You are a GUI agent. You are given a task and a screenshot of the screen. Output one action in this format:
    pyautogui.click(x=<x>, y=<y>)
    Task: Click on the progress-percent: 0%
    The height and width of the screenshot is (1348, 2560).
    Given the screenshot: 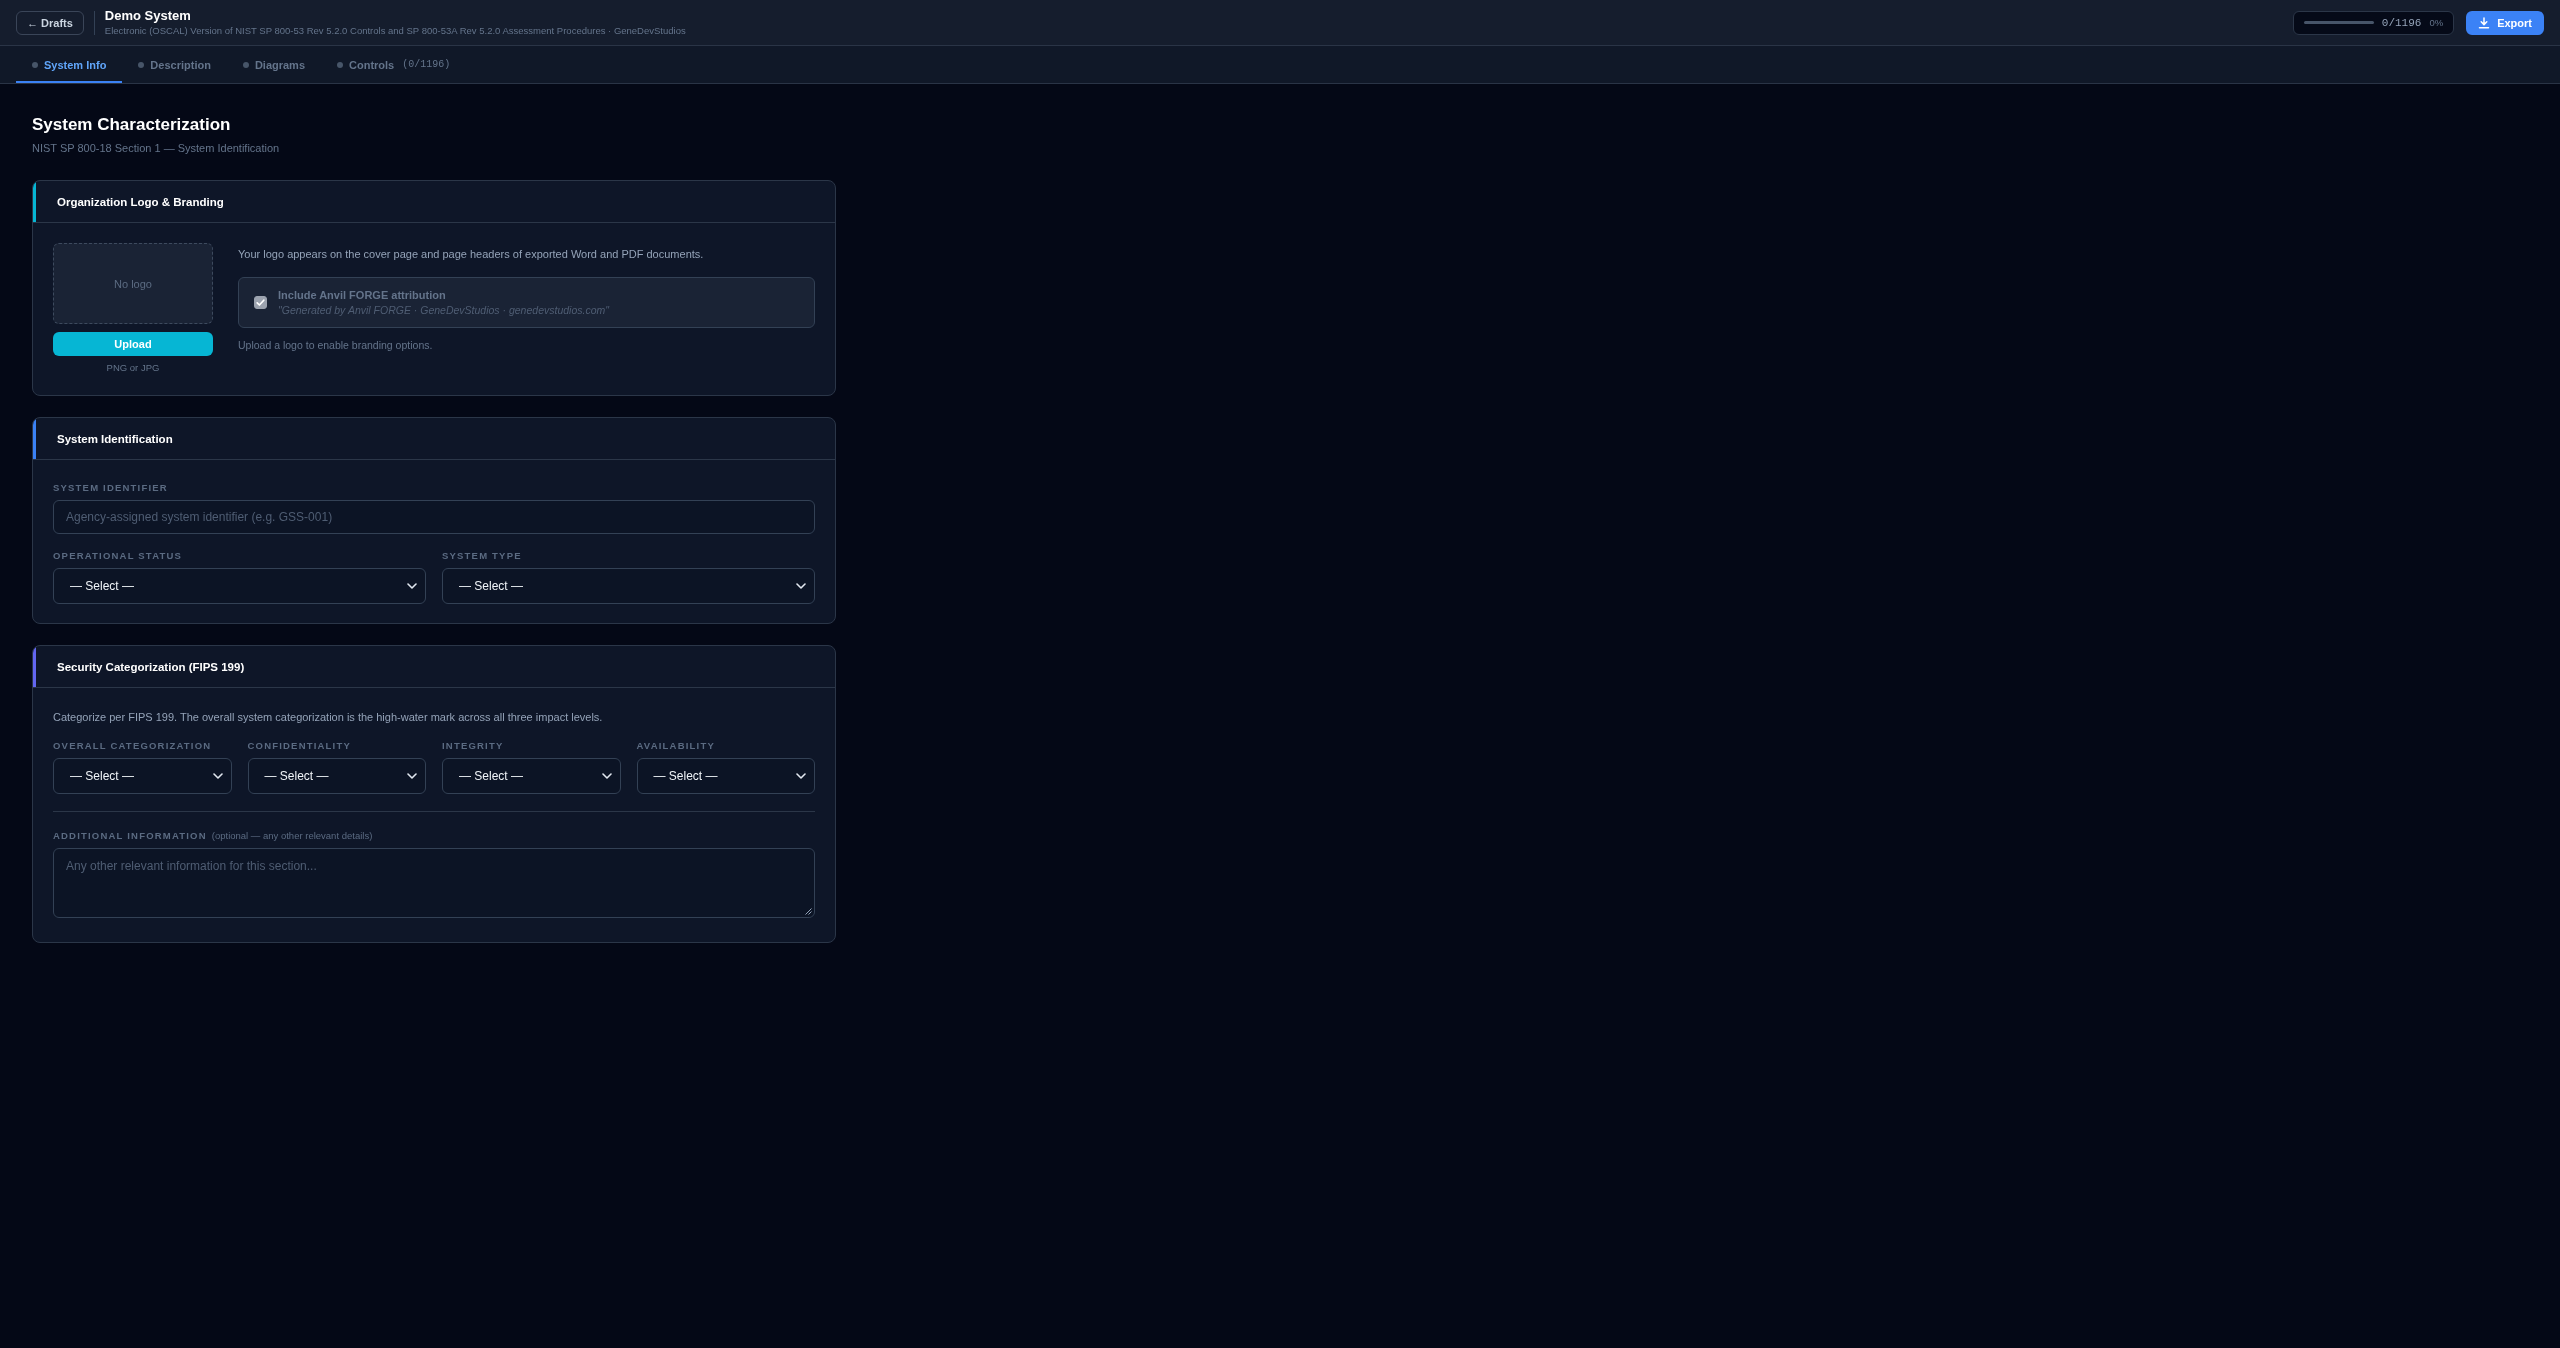 What is the action you would take?
    pyautogui.click(x=2436, y=22)
    